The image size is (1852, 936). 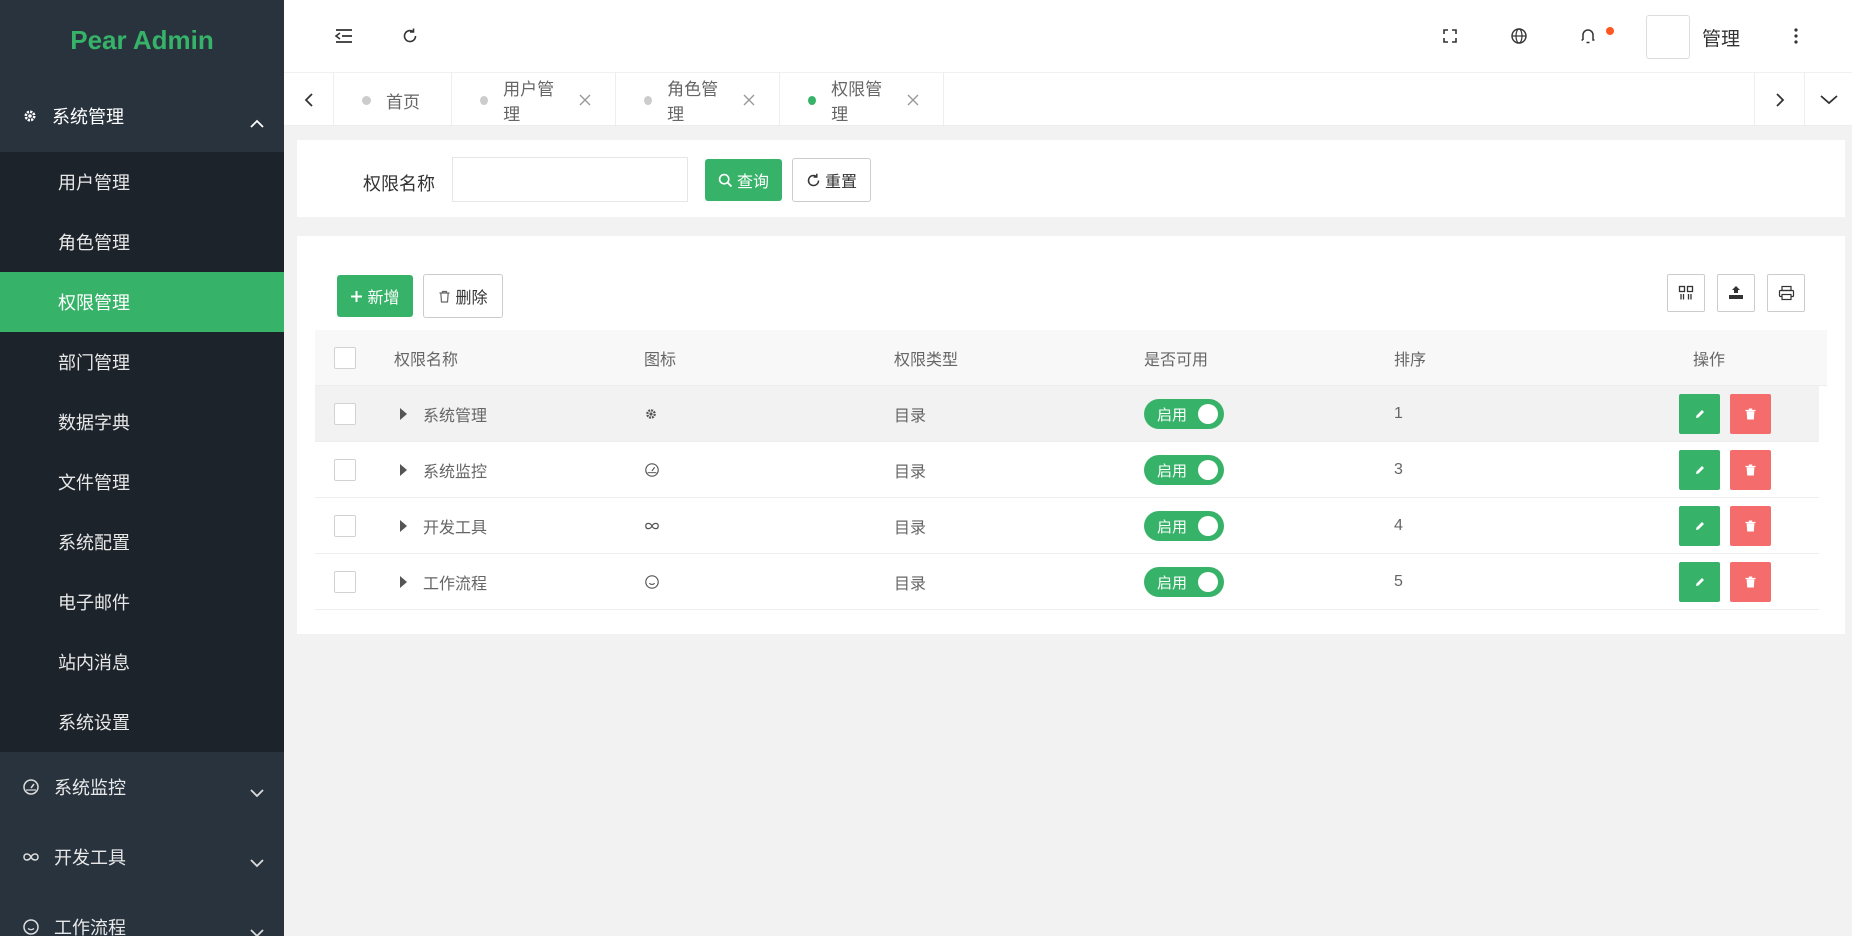 I want to click on delete-button: 删除, so click(x=463, y=296).